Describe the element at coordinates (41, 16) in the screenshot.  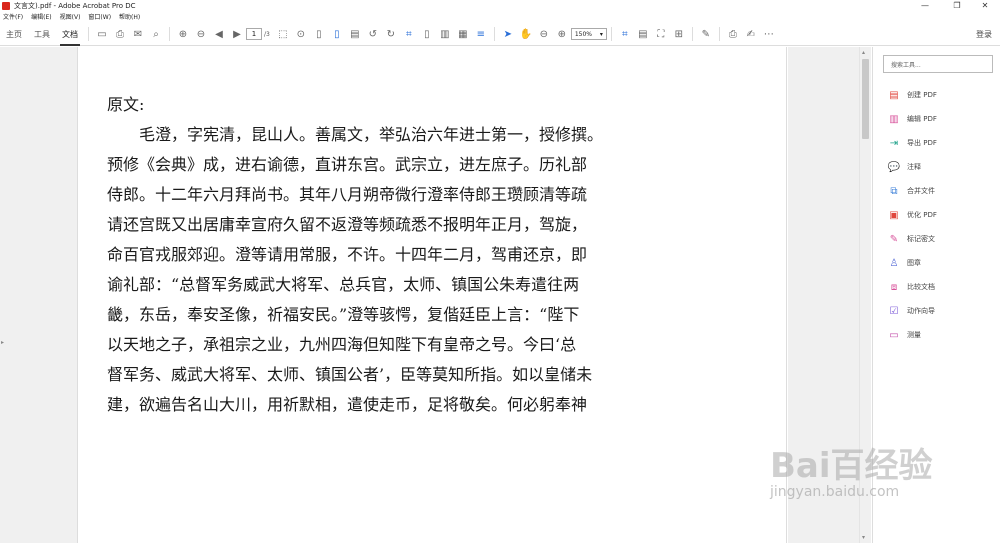
I see `menu-edit: 编辑(E)` at that location.